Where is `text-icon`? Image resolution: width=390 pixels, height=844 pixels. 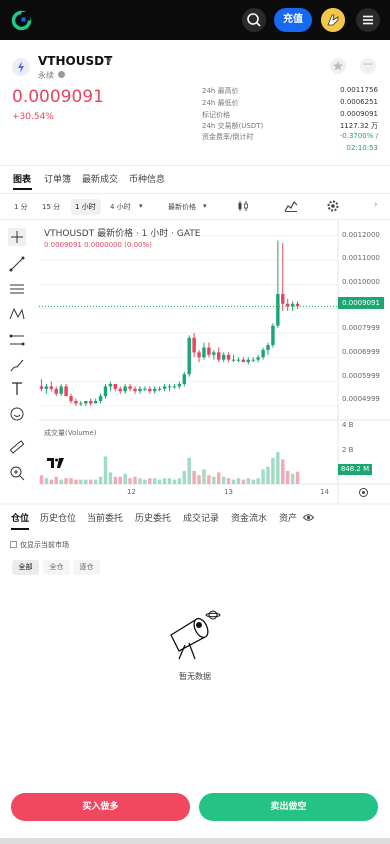 text-icon is located at coordinates (17, 389).